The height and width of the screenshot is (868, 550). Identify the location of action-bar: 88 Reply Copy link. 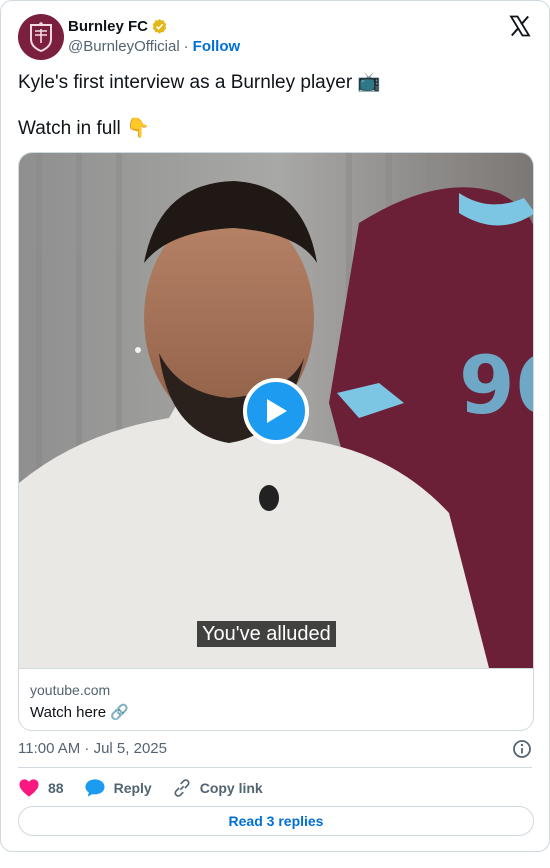
(150, 788).